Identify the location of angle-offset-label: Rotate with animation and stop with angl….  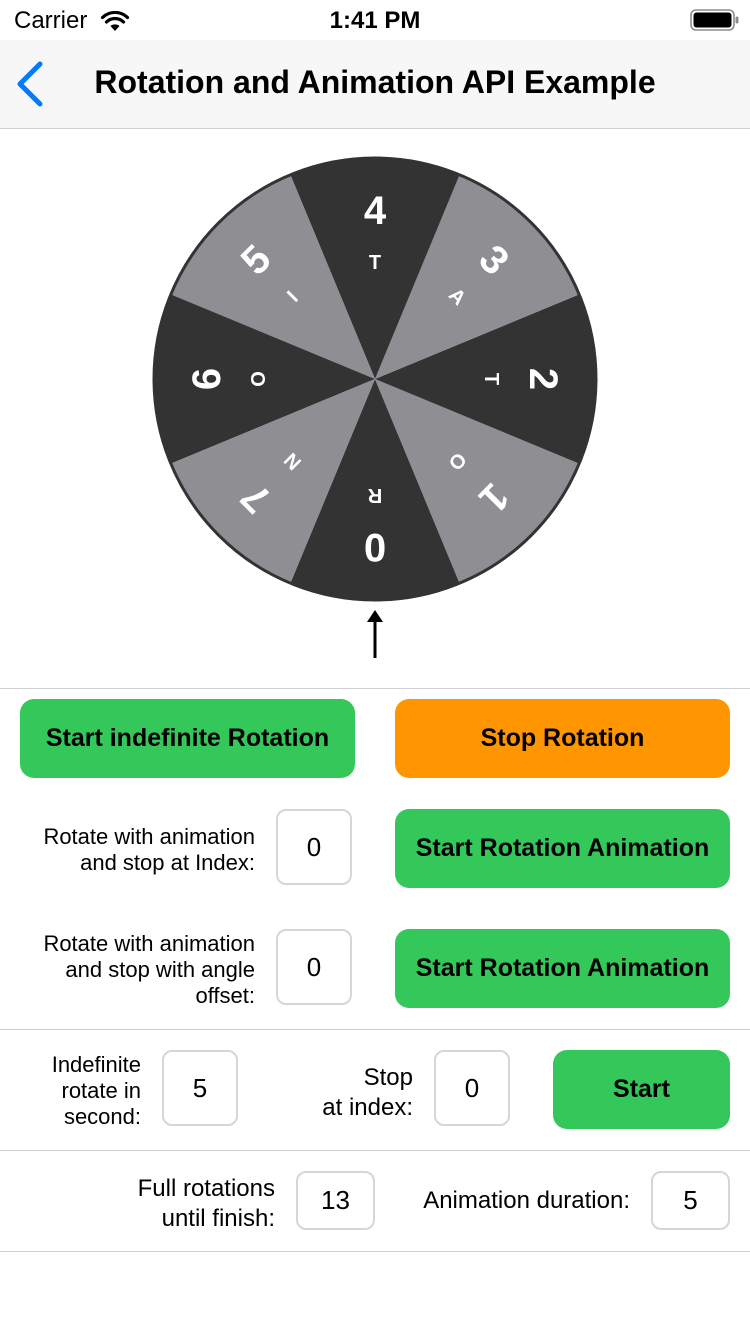
(149, 969).